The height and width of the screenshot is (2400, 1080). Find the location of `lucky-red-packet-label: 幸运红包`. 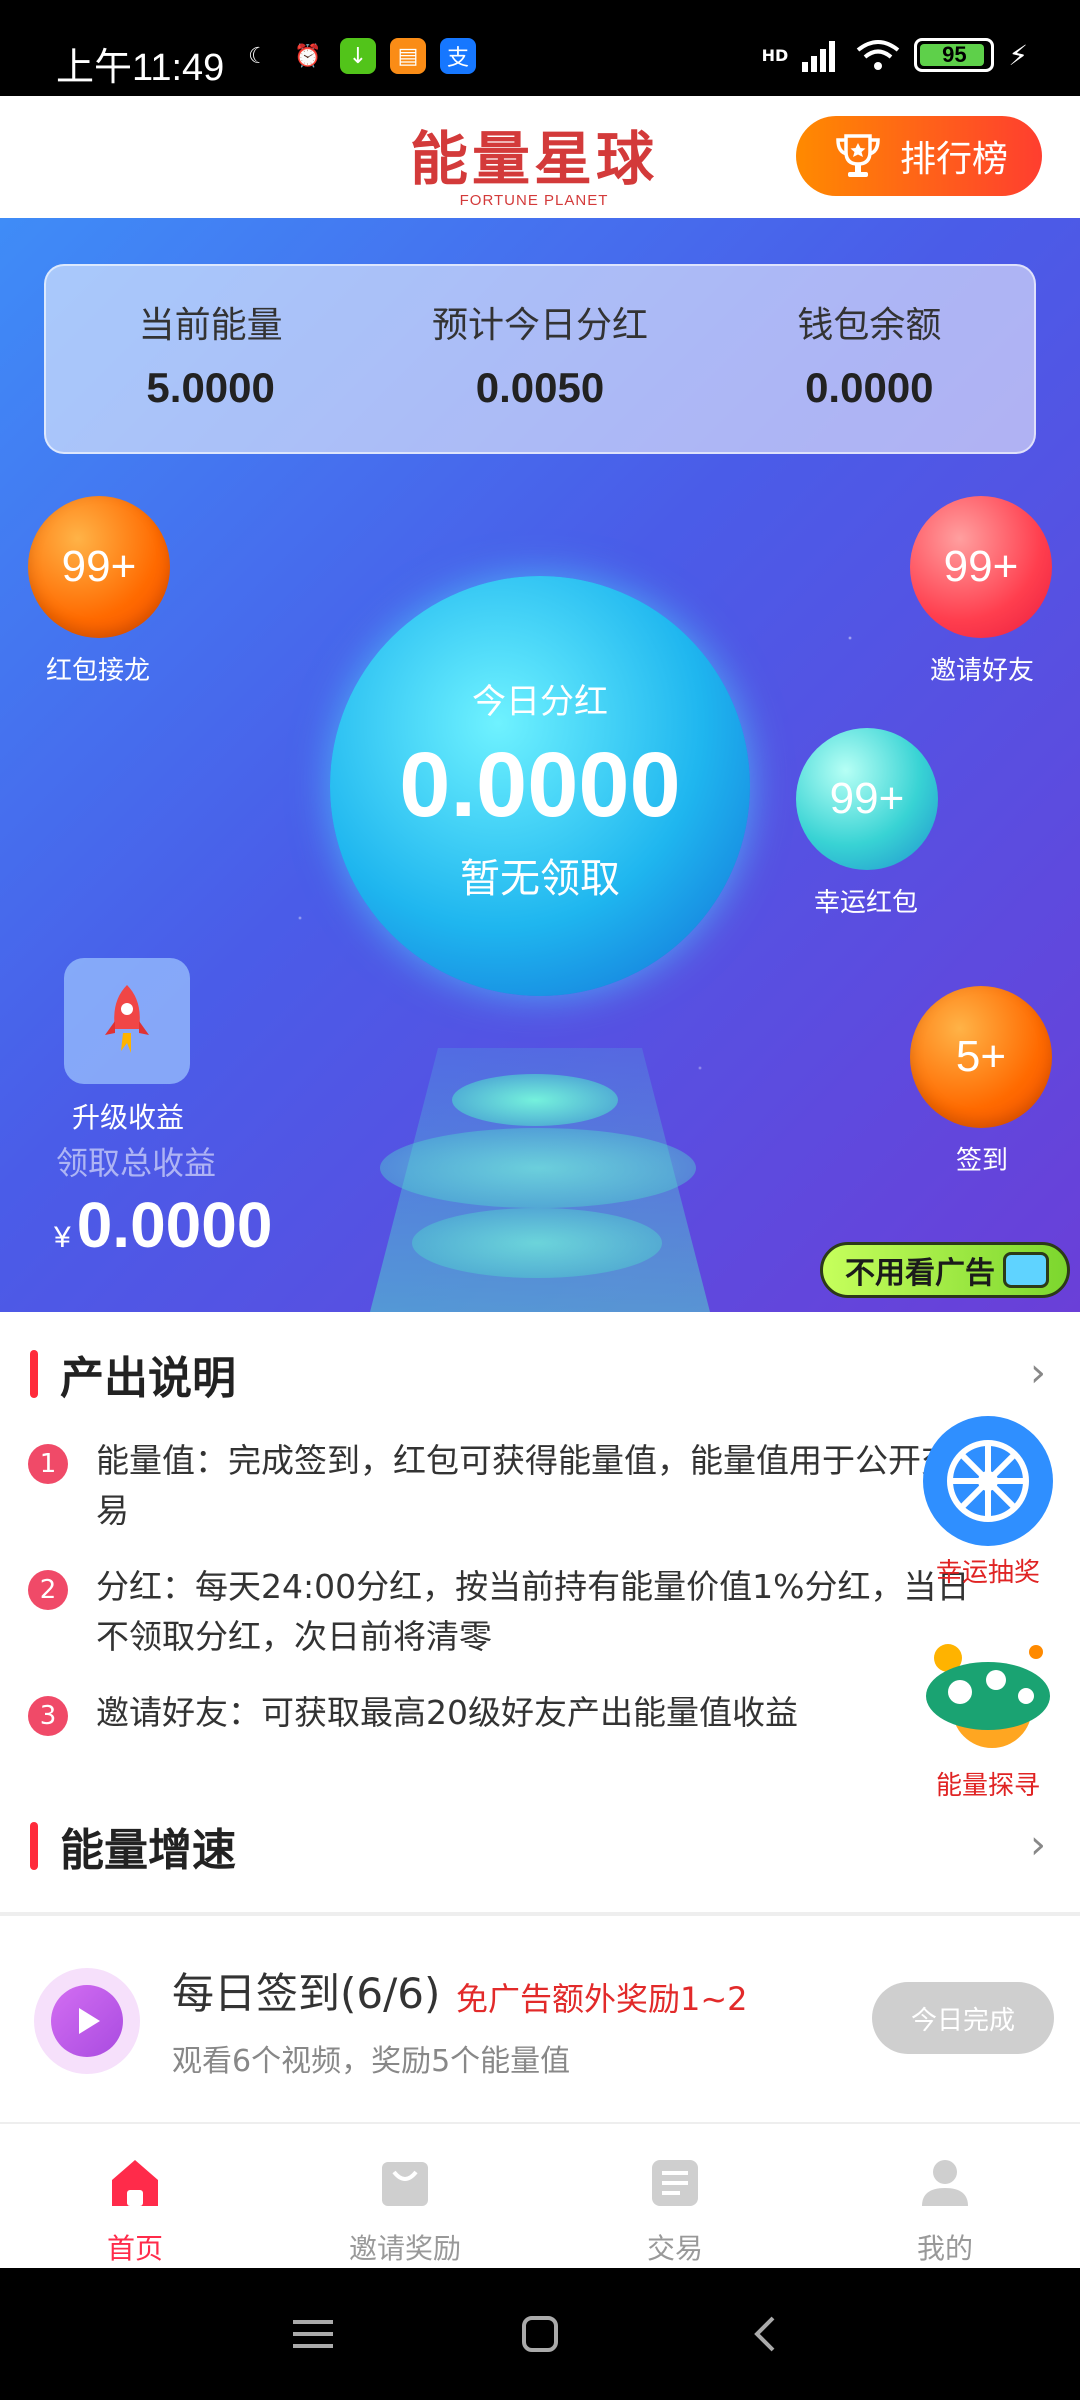

lucky-red-packet-label: 幸运红包 is located at coordinates (865, 903).